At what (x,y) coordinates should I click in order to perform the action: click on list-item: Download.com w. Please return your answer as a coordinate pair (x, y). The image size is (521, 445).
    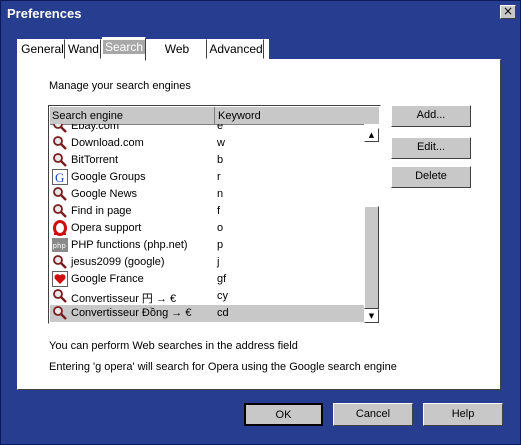
    Looking at the image, I should click on (207, 143).